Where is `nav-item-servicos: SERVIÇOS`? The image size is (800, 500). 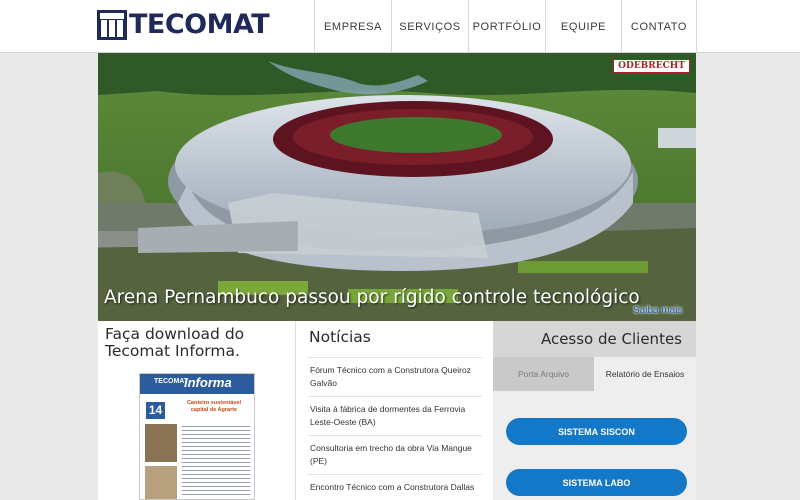
nav-item-servicos: SERVIÇOS is located at coordinates (429, 26).